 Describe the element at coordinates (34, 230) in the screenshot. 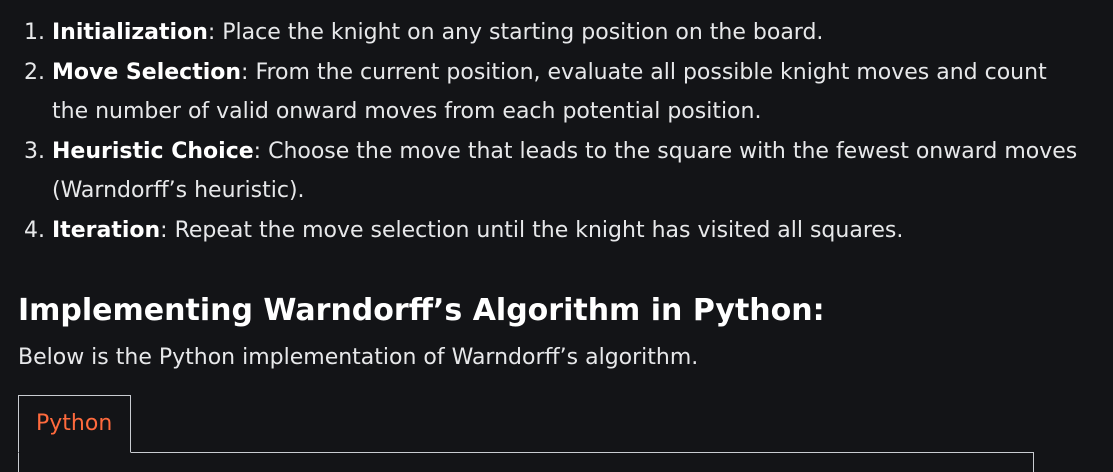

I see `list-item-number: 4.` at that location.